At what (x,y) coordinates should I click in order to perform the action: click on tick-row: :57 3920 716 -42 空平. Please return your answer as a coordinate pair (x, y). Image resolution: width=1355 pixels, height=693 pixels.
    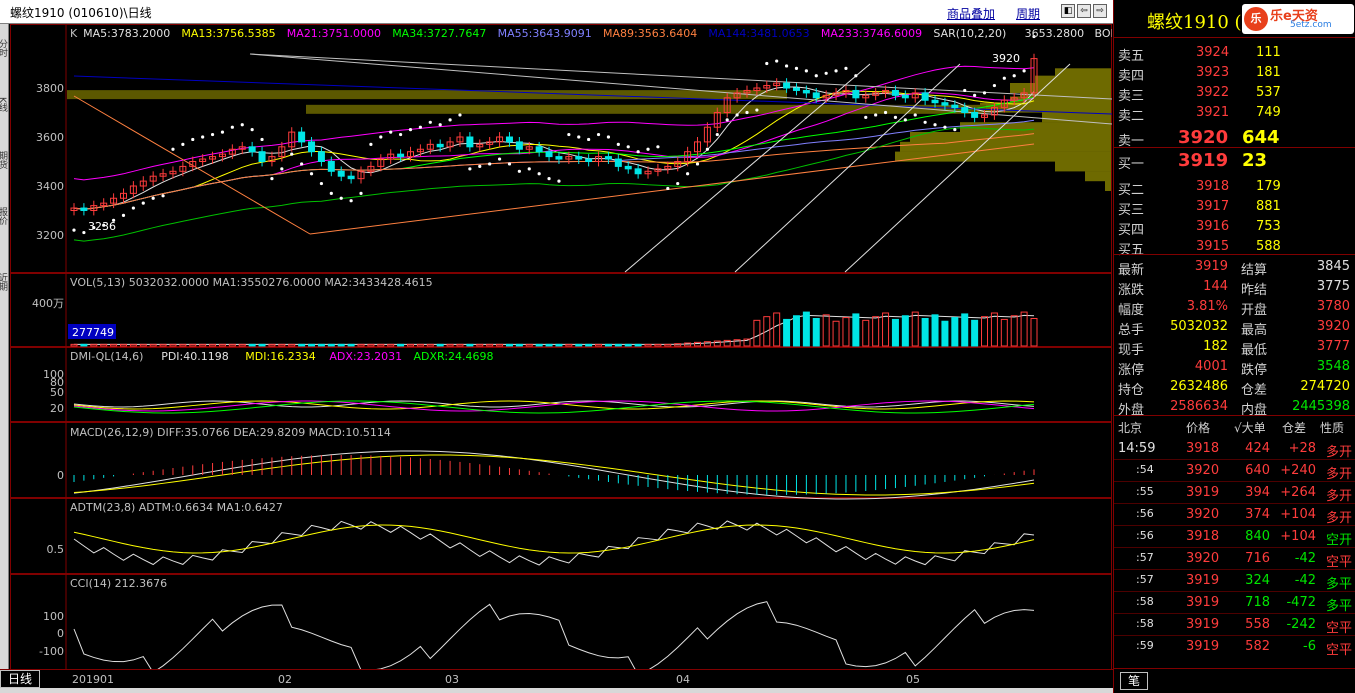
    Looking at the image, I should click on (1234, 559).